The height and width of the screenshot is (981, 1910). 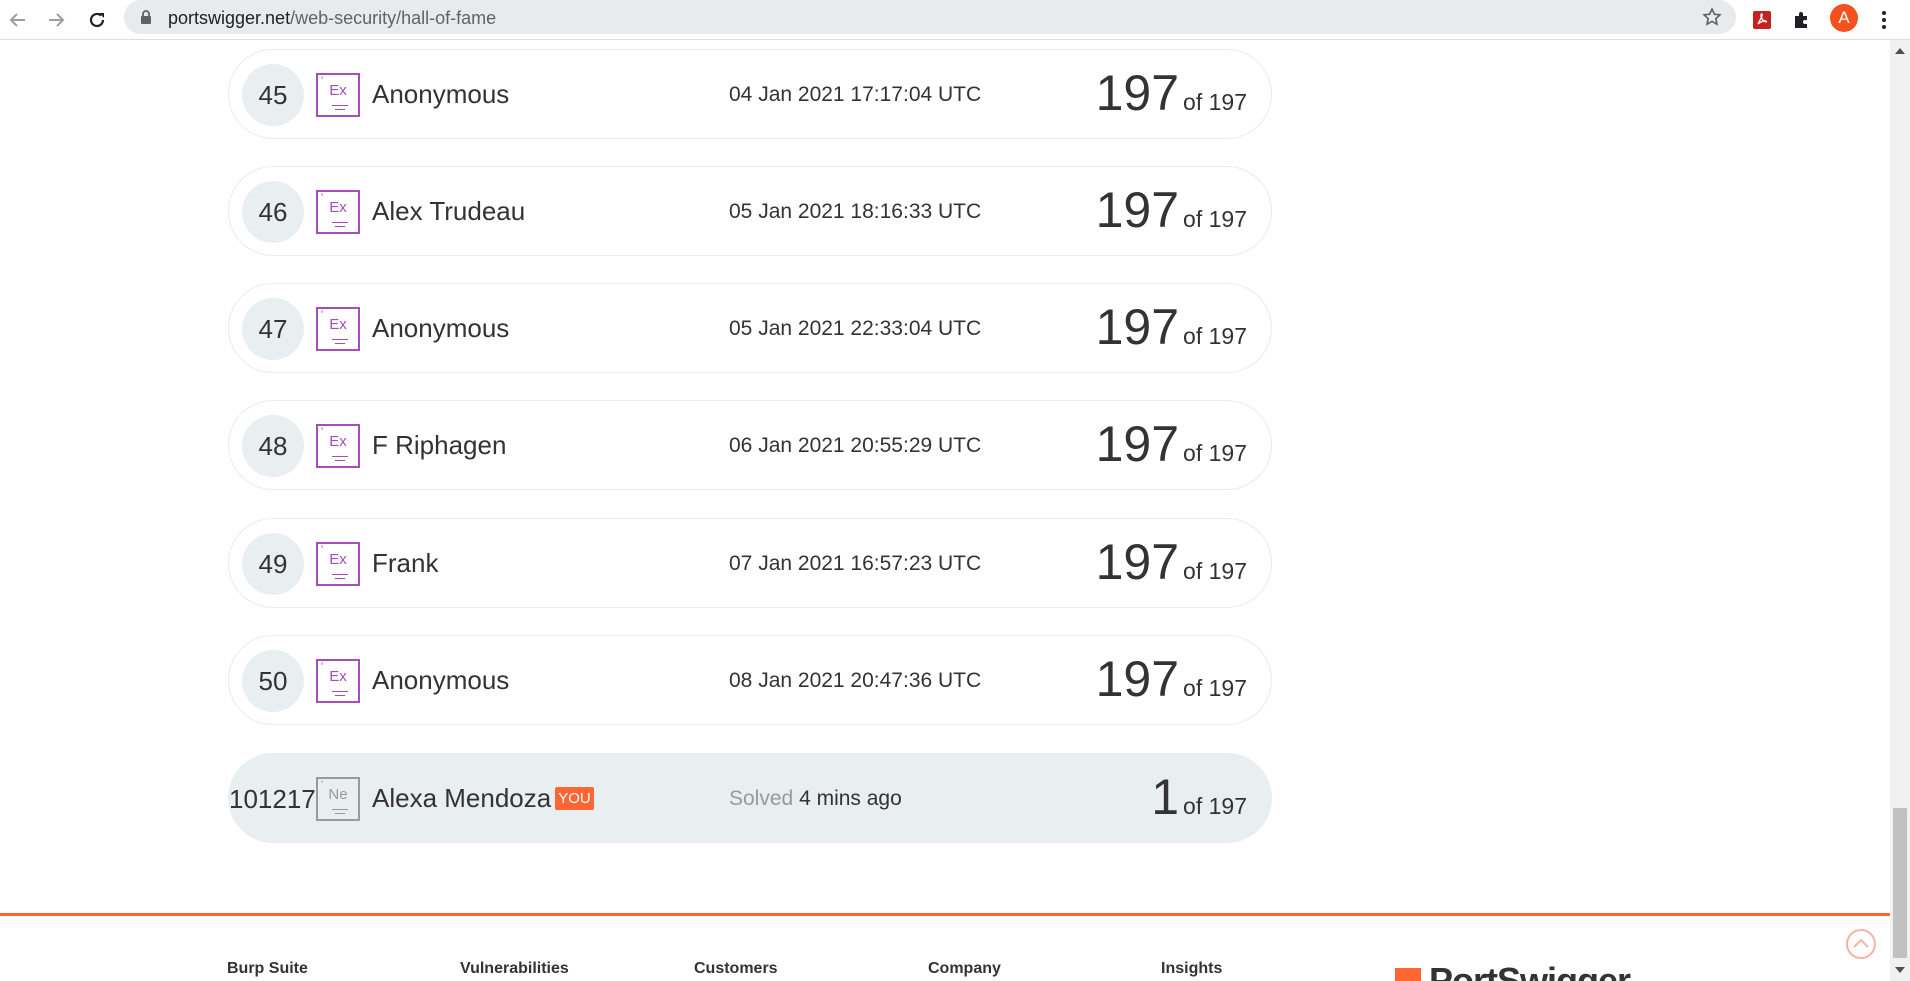 I want to click on reload-button, so click(x=97, y=20).